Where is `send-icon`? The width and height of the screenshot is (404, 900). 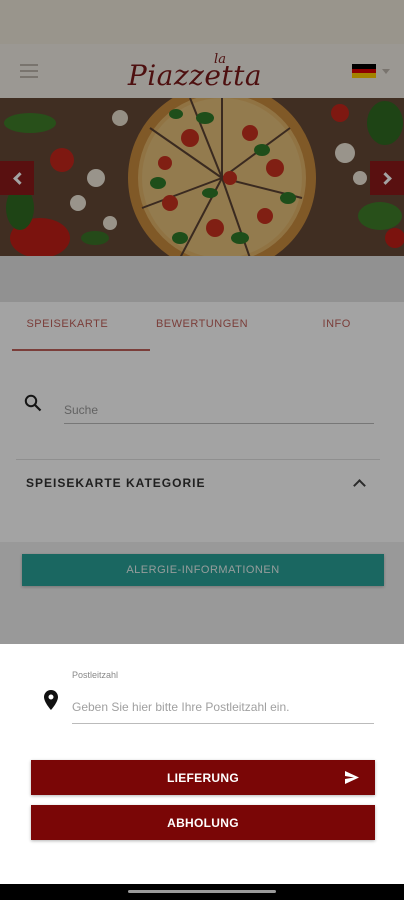 send-icon is located at coordinates (352, 777).